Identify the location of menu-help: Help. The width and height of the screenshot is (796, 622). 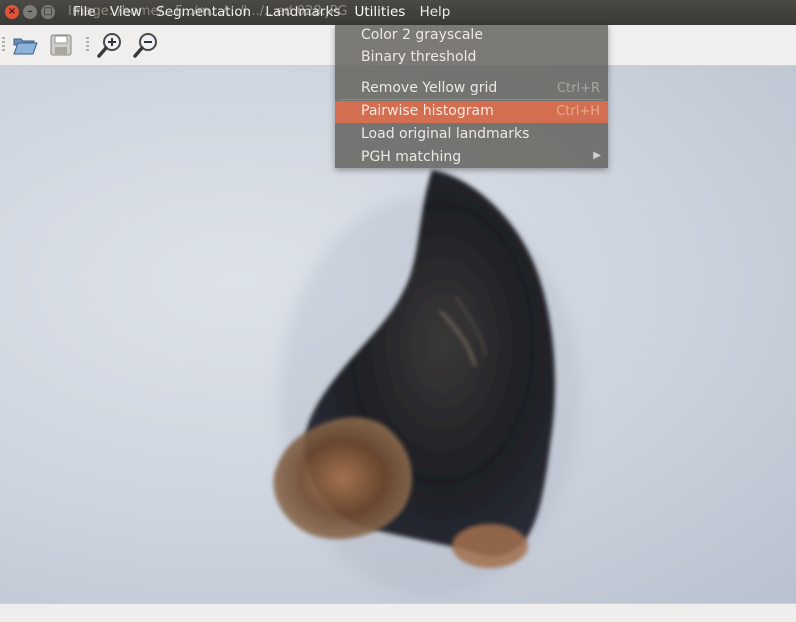
(435, 12).